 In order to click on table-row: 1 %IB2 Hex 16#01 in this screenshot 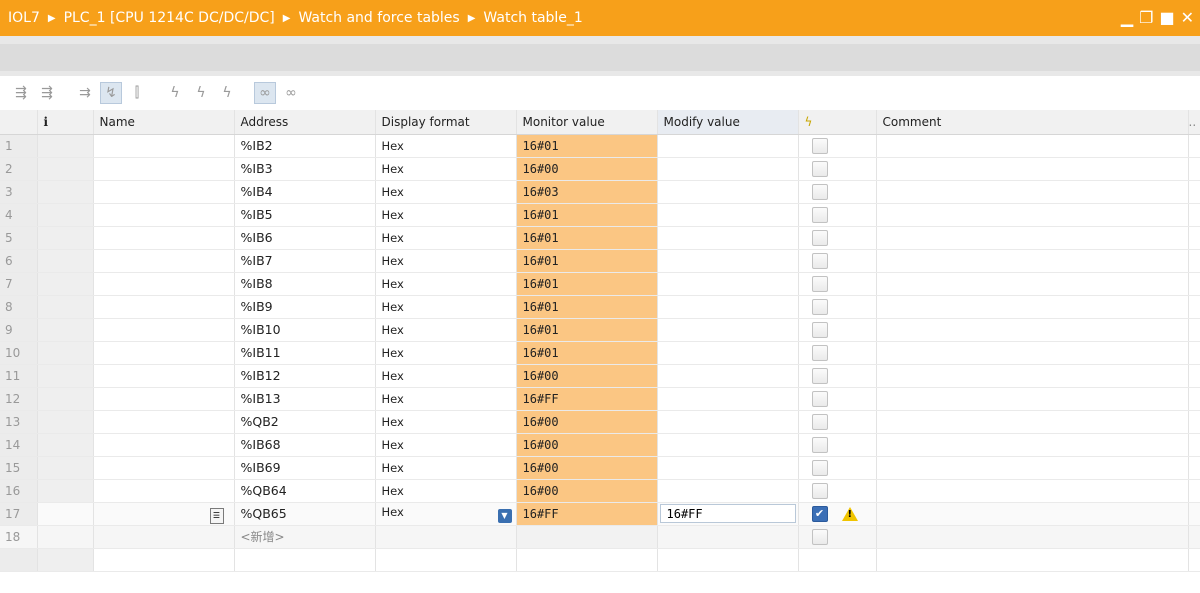, I will do `click(600, 146)`.